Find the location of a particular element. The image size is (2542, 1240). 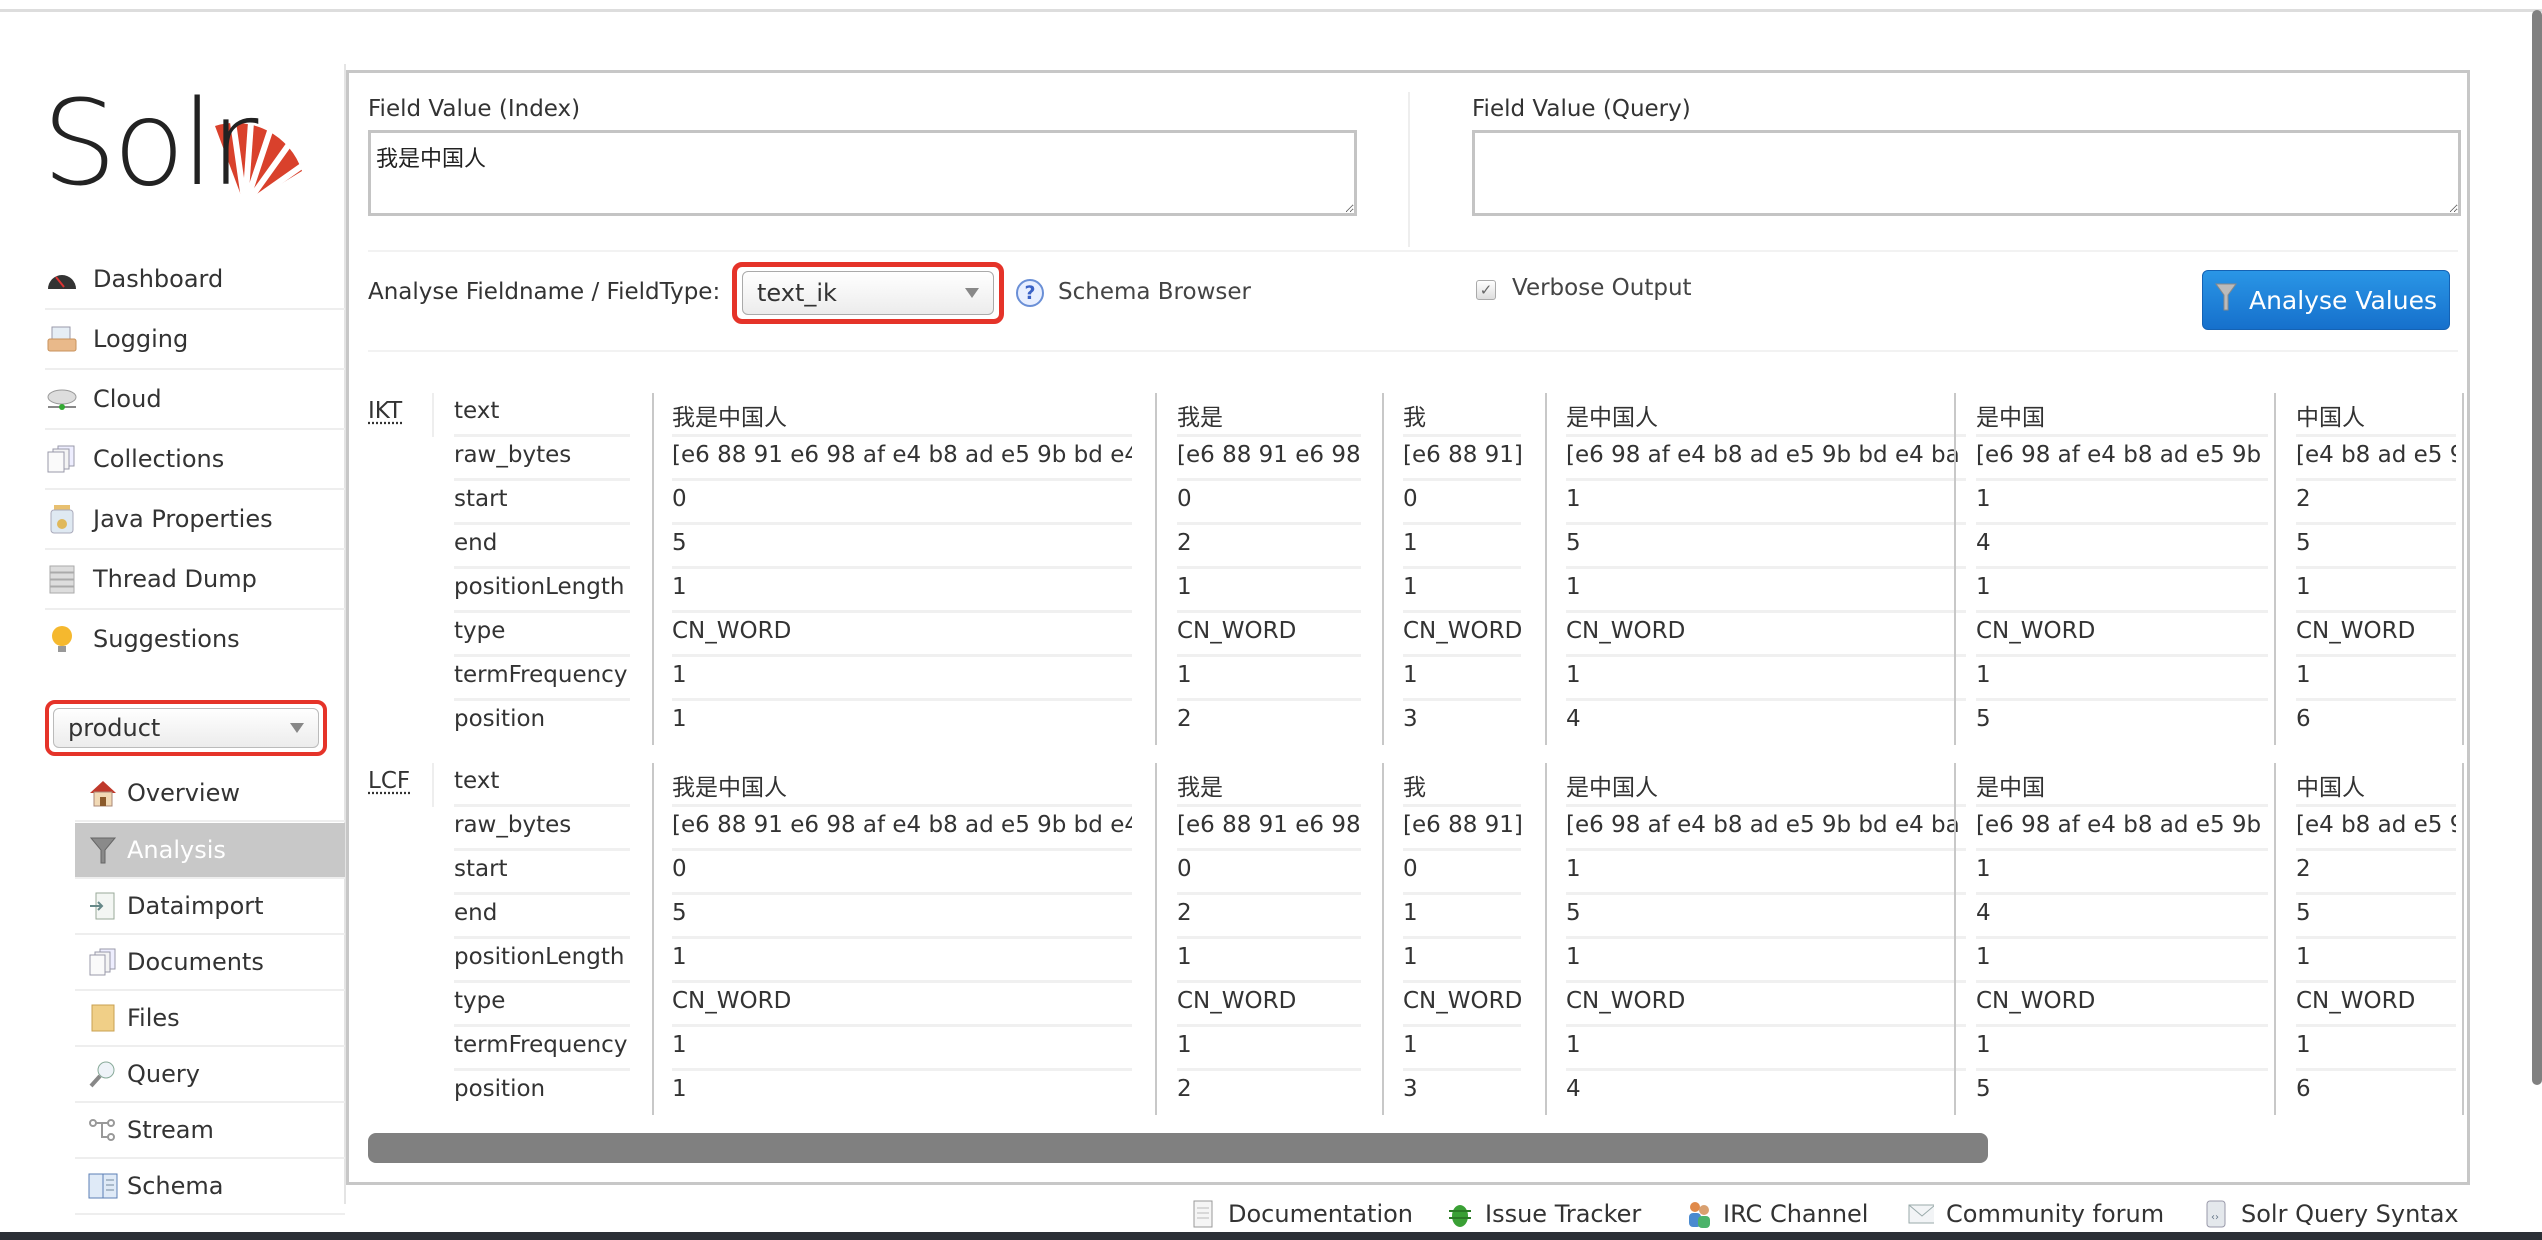

core-menu-query: Query is located at coordinates (210, 1075).